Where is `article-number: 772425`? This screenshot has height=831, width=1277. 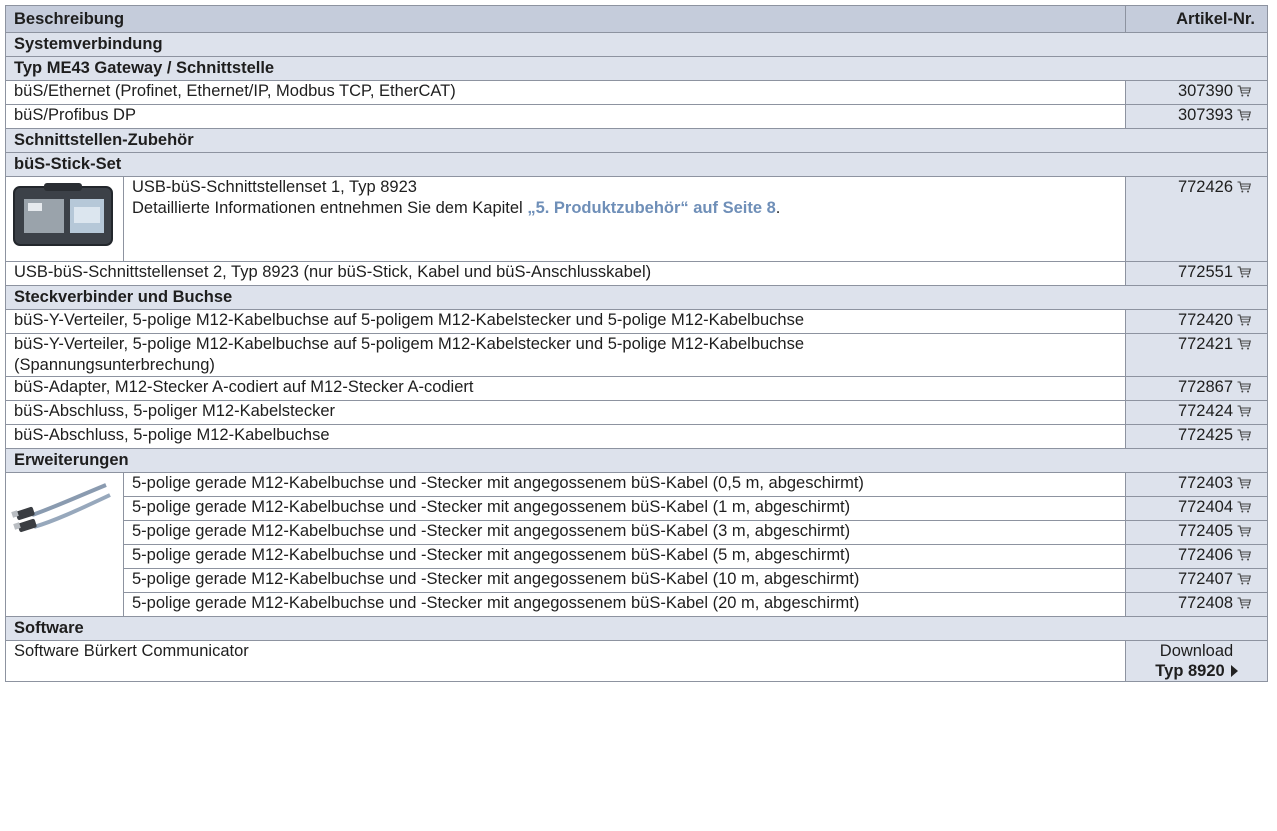
article-number: 772425 is located at coordinates (1205, 435).